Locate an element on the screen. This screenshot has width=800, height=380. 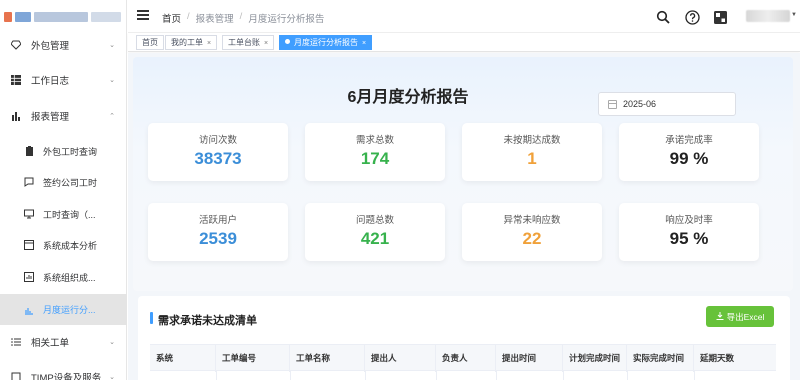
column-header: 延期天数 is located at coordinates (717, 358).